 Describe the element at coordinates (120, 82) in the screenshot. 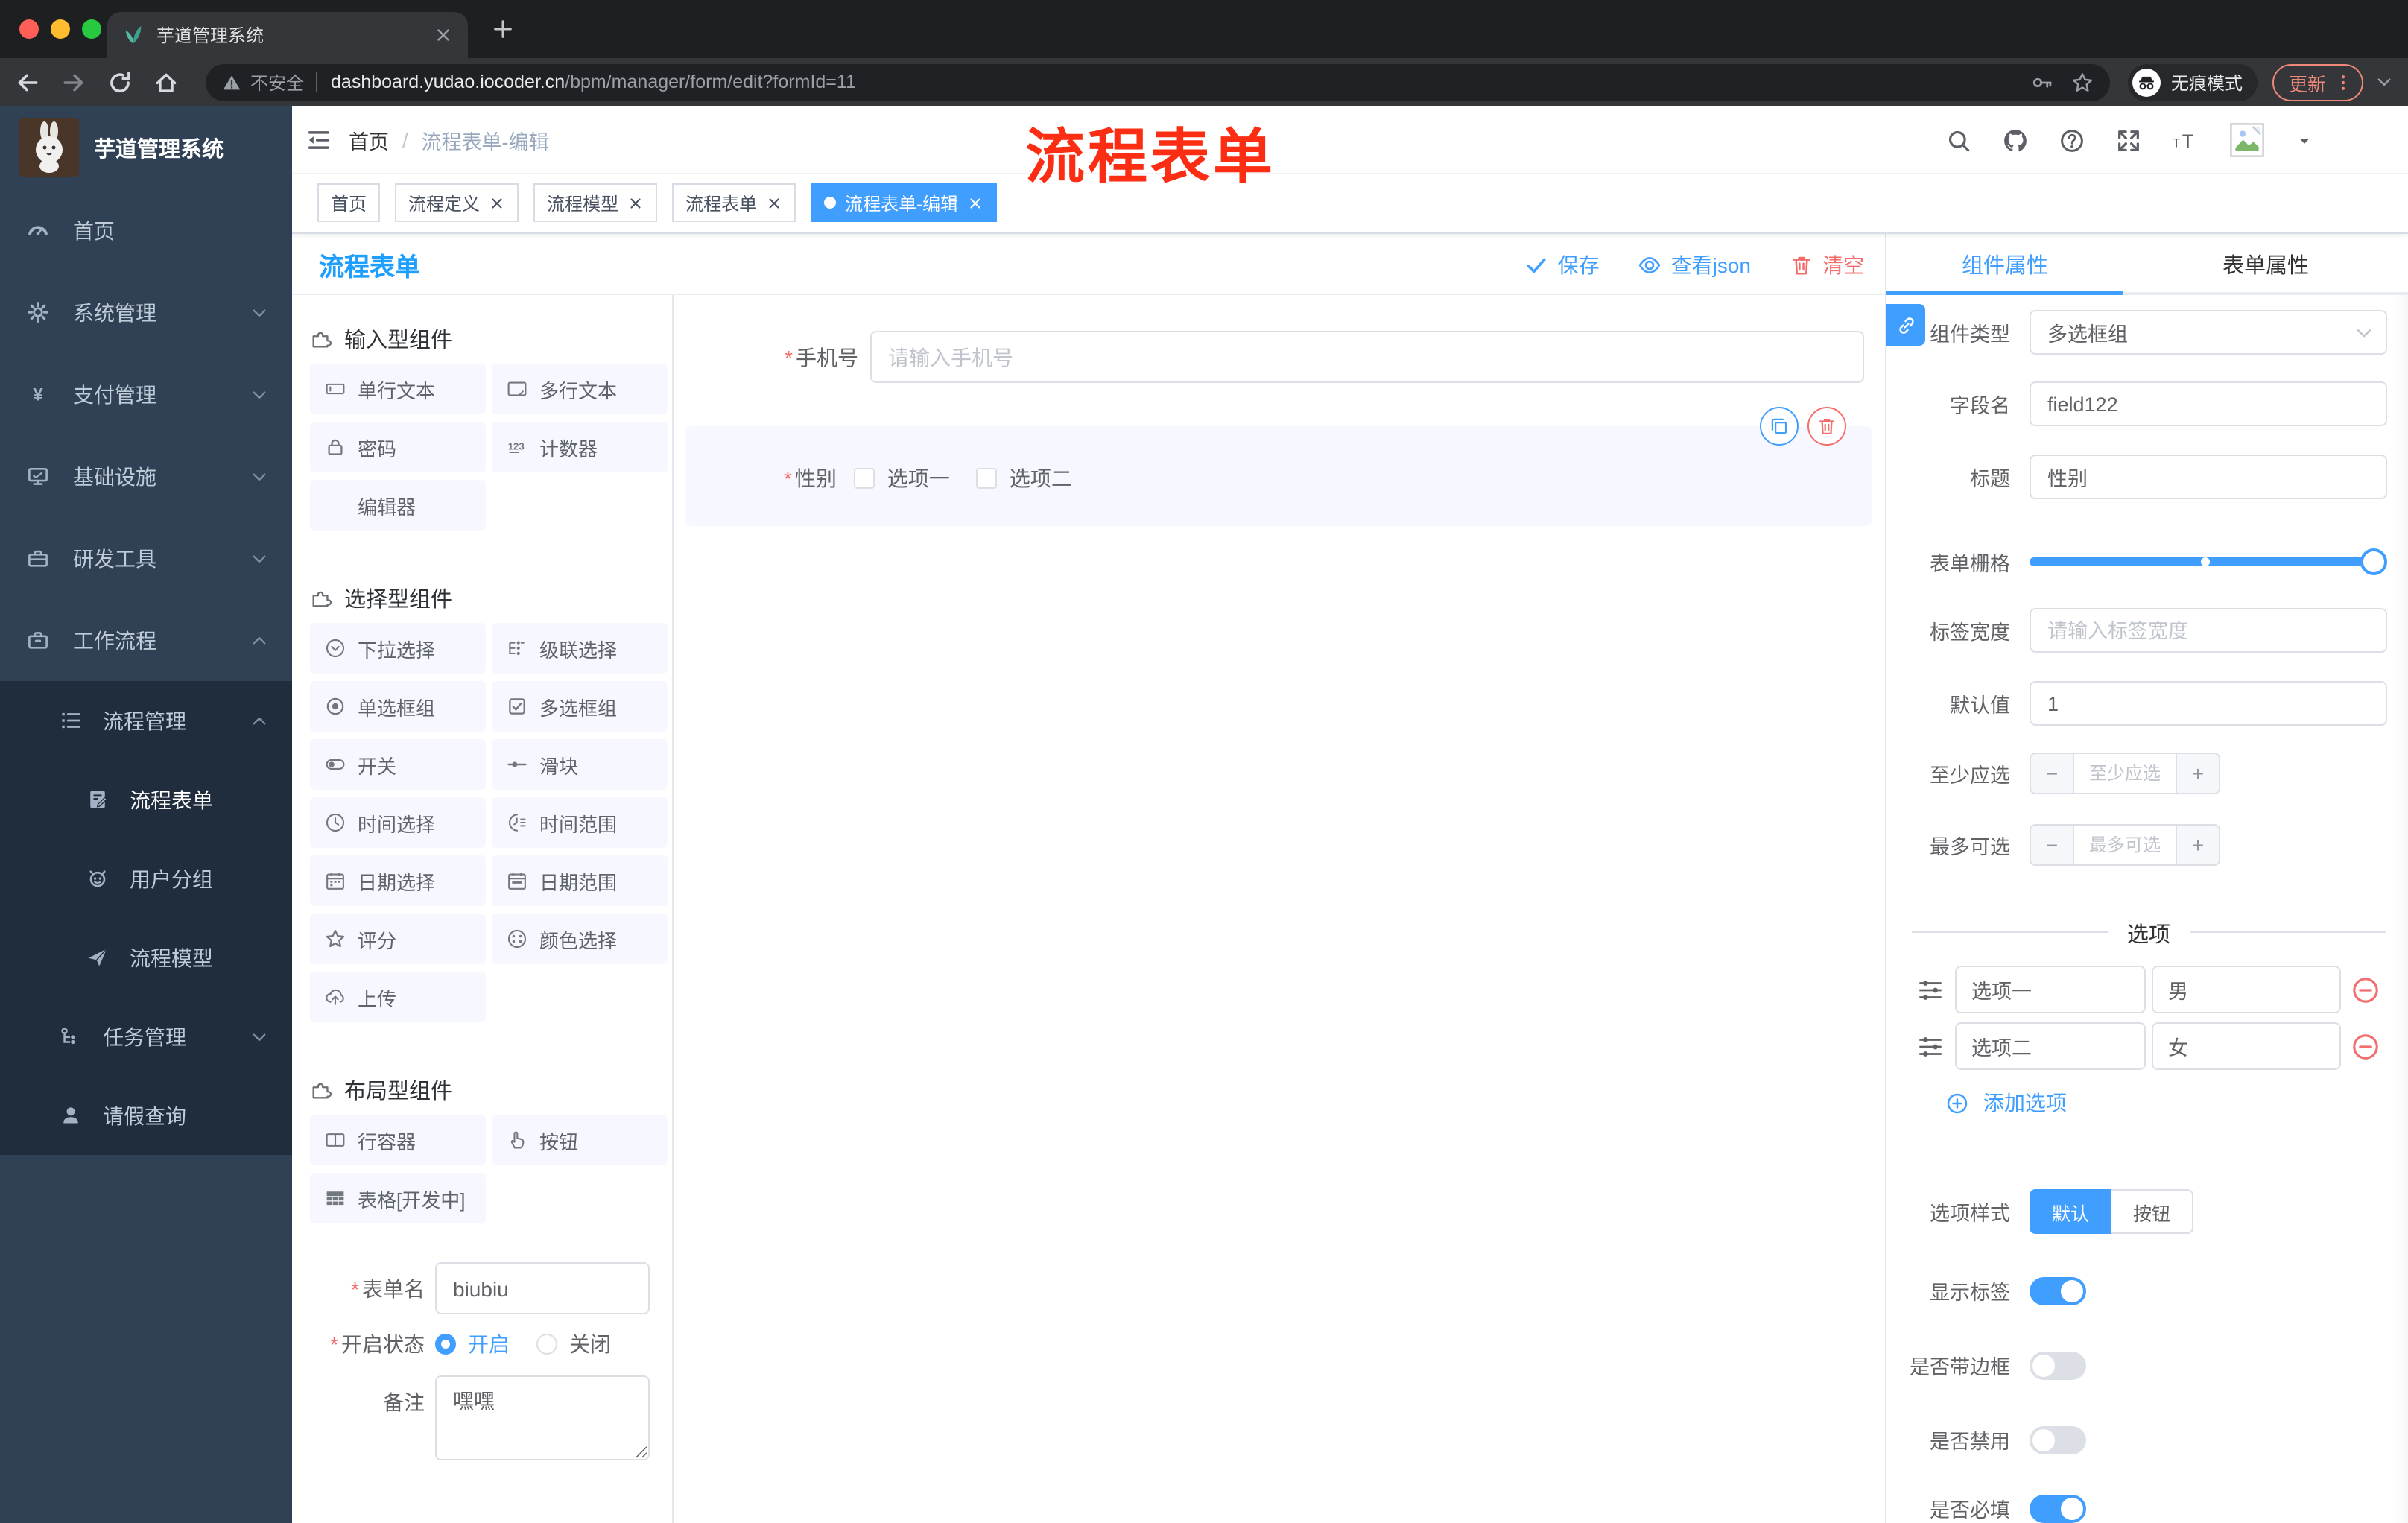

I see `refresh-icon` at that location.